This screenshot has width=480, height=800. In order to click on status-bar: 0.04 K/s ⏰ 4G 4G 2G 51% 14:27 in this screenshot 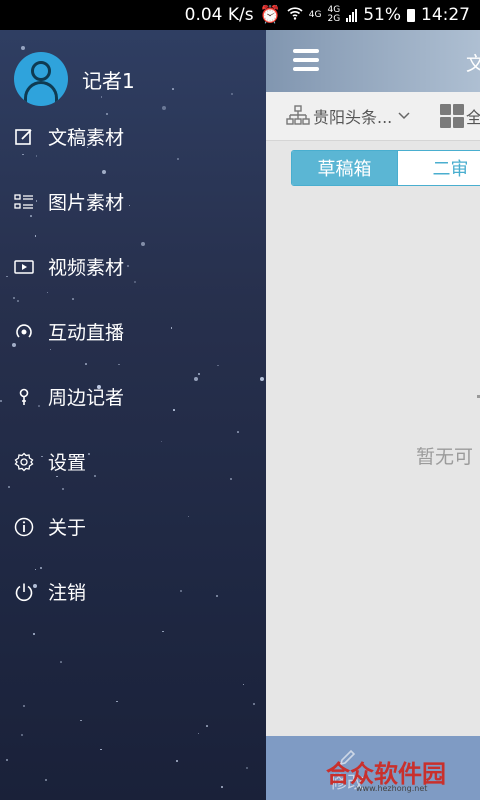, I will do `click(240, 15)`.